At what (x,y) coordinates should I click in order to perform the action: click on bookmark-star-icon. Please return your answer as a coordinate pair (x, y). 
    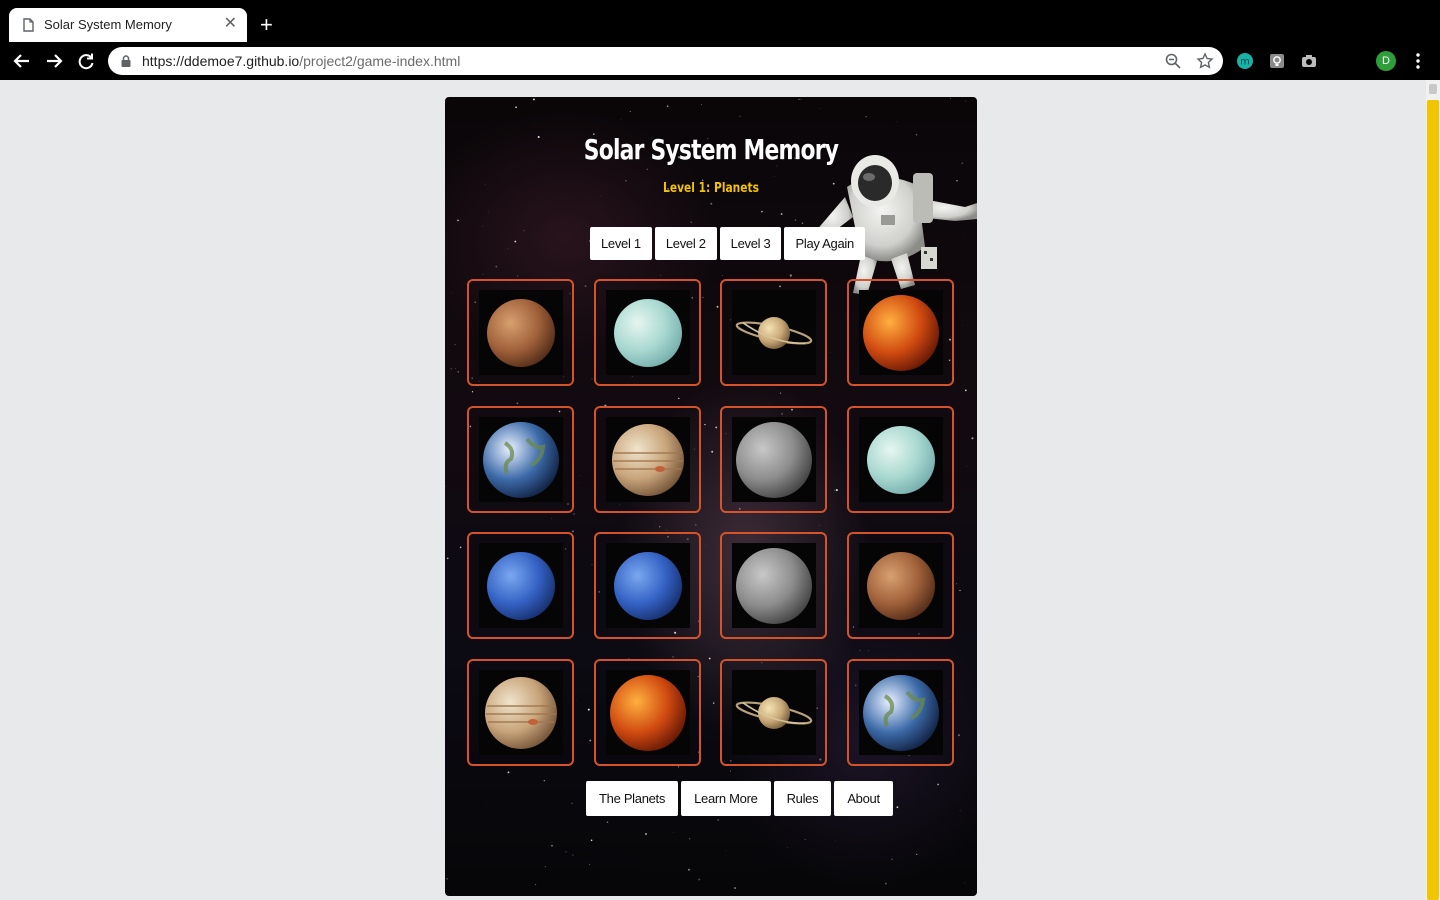
    Looking at the image, I should click on (1205, 61).